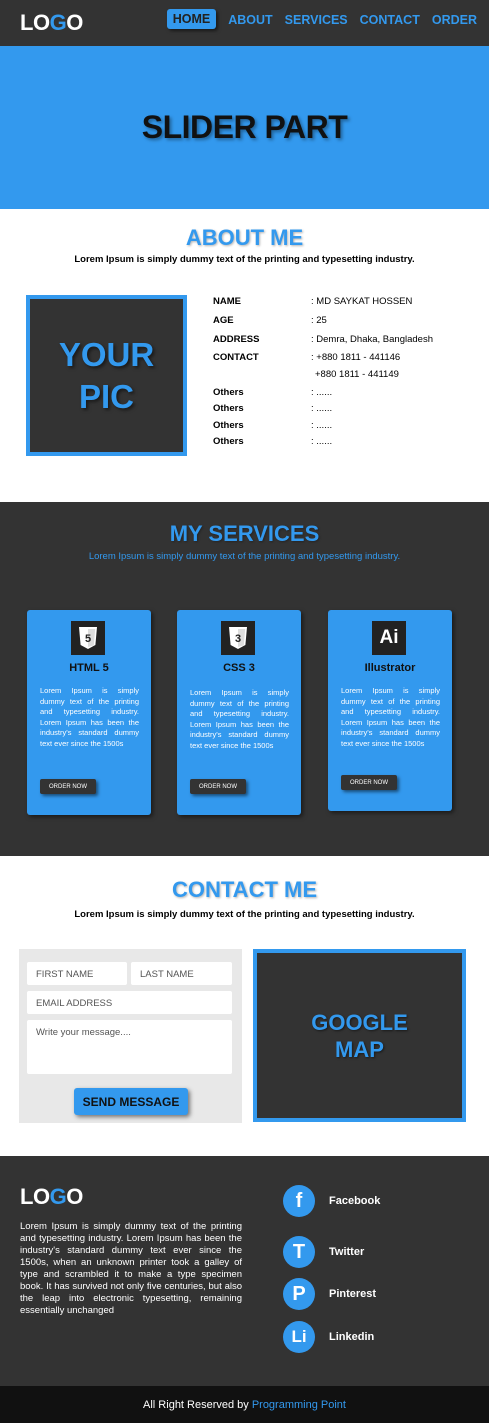 The image size is (489, 1423). What do you see at coordinates (191, 19) in the screenshot?
I see `nav-home: HOME` at bounding box center [191, 19].